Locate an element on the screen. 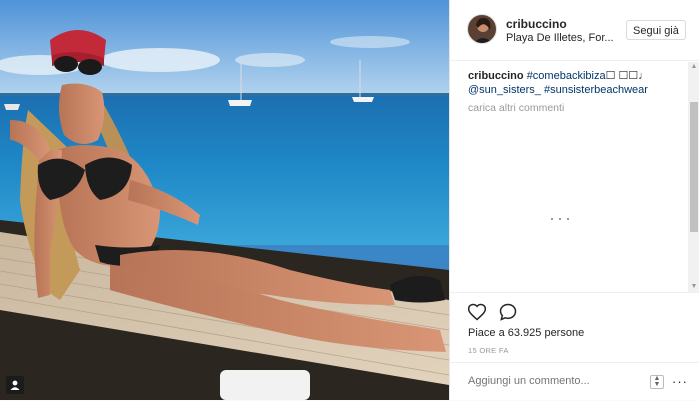 This screenshot has height=401, width=699. scroll-down-arrow: ▼ is located at coordinates (694, 286).